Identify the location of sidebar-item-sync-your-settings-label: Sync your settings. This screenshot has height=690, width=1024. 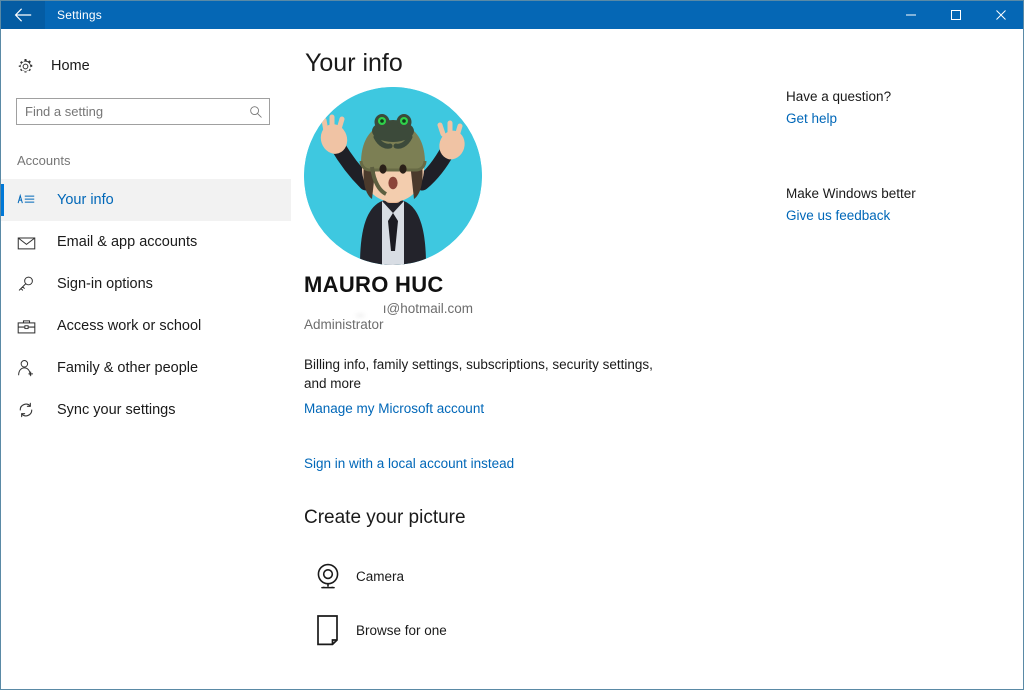
(116, 410).